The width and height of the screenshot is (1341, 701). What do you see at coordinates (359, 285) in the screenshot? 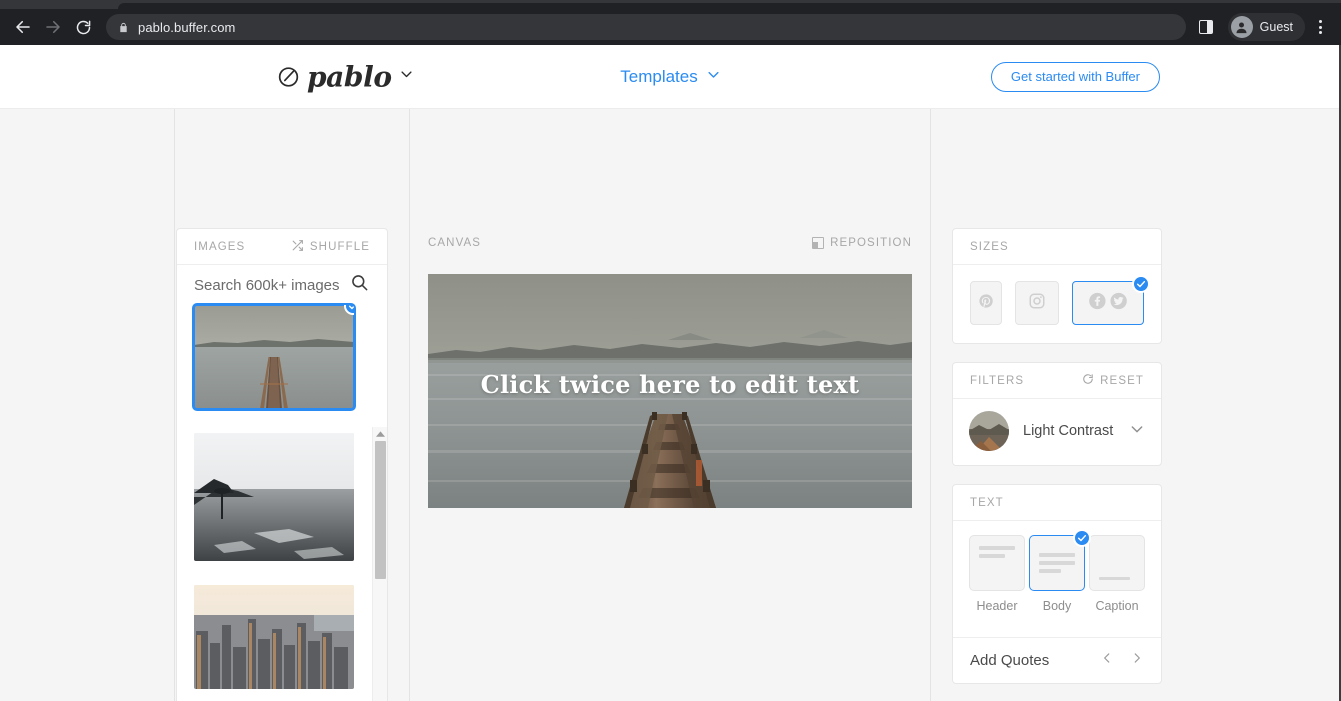
I see `search-icon` at bounding box center [359, 285].